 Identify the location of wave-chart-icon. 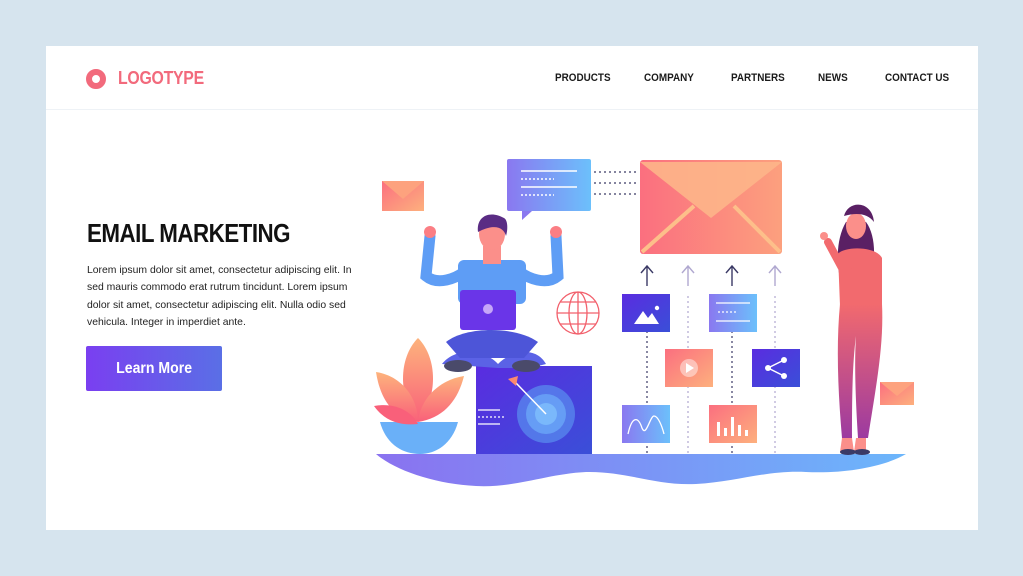
(646, 424).